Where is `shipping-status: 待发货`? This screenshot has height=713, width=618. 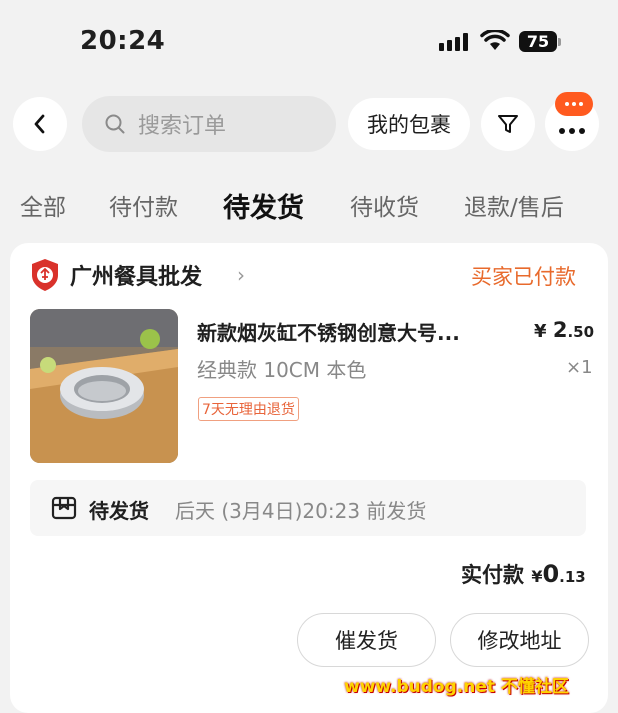
shipping-status: 待发货 is located at coordinates (119, 511).